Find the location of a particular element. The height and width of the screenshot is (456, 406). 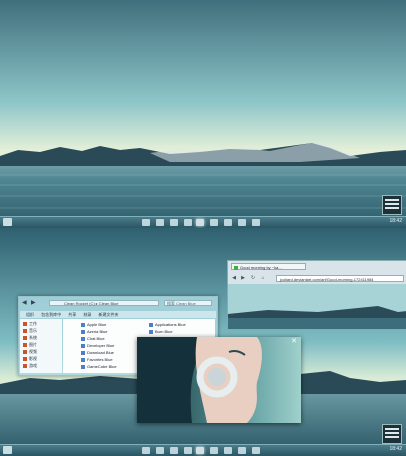

portrait-artwork is located at coordinates (219, 380).